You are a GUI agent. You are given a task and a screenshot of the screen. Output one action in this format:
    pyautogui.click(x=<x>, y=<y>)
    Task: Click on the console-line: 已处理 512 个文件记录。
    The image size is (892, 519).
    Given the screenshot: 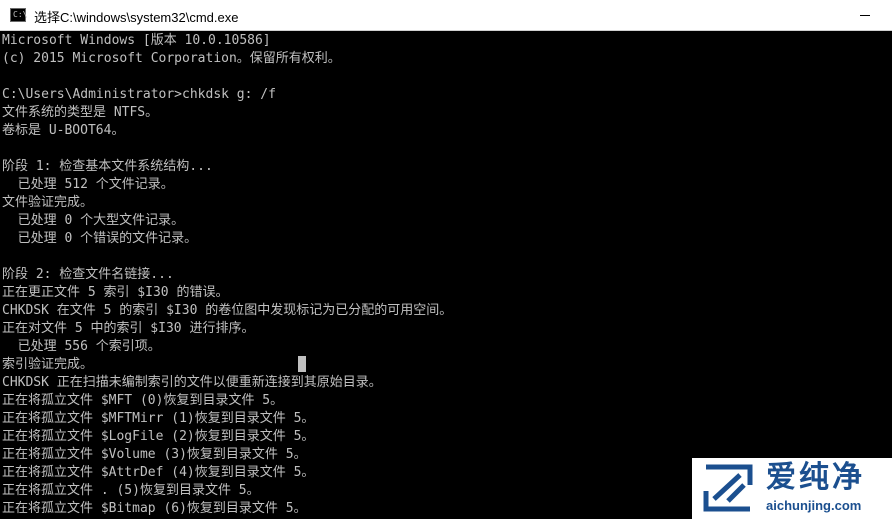 What is the action you would take?
    pyautogui.click(x=88, y=184)
    